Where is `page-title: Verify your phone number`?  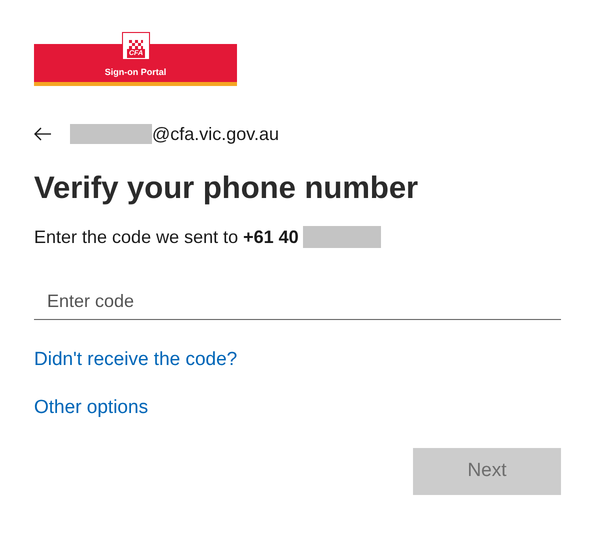
page-title: Verify your phone number is located at coordinates (227, 188).